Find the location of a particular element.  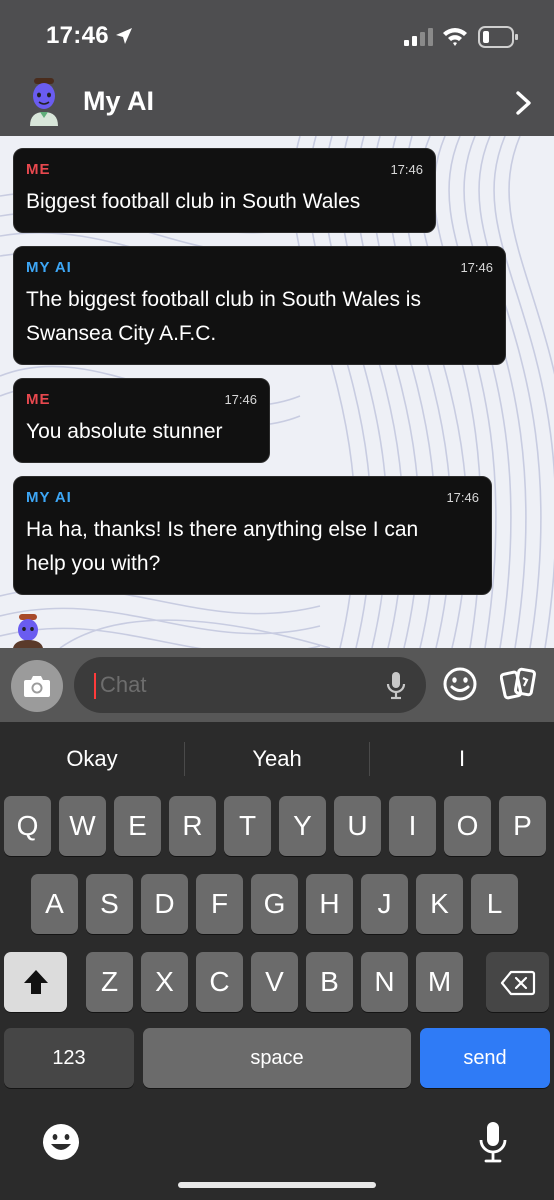

key-g: G is located at coordinates (274, 904).